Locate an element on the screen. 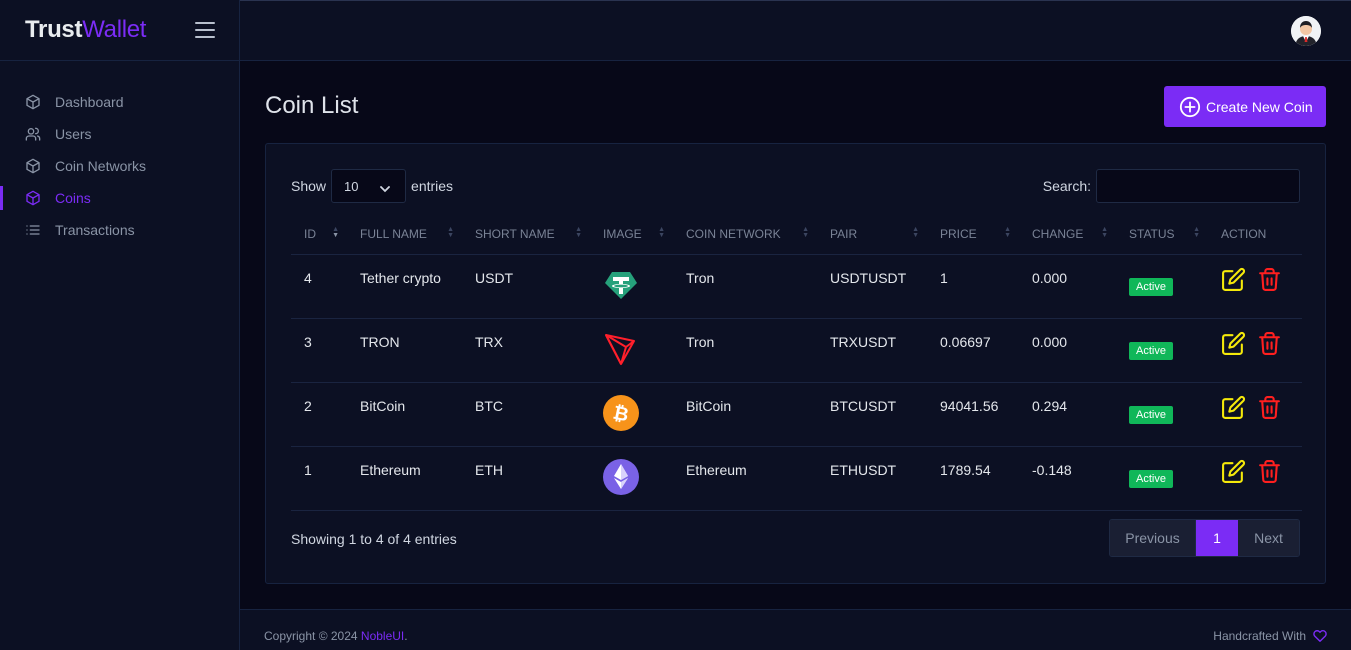  search-input is located at coordinates (1198, 186).